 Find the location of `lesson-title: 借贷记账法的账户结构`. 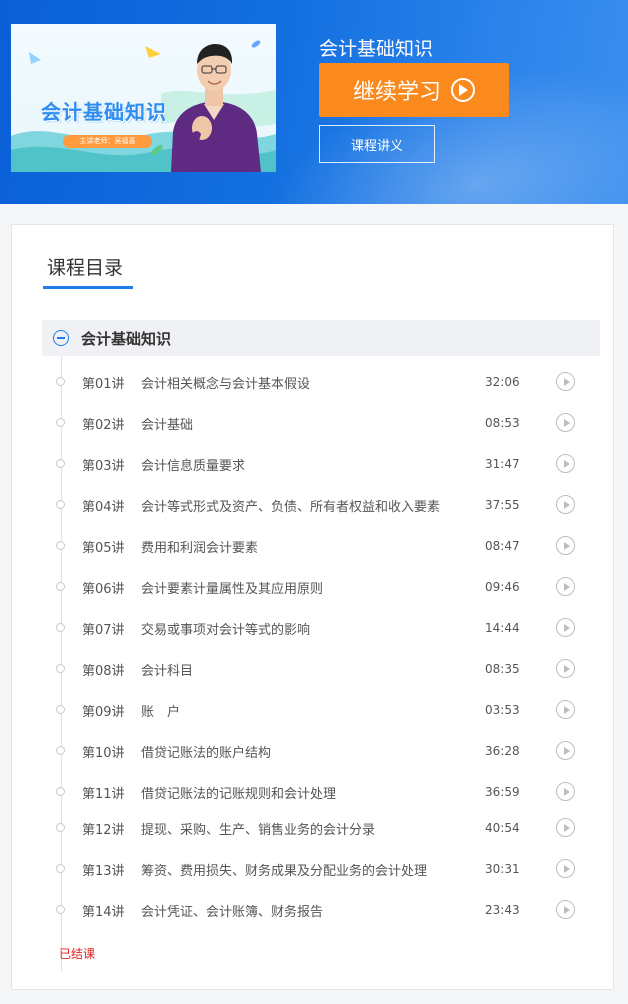

lesson-title: 借贷记账法的账户结构 is located at coordinates (206, 753).